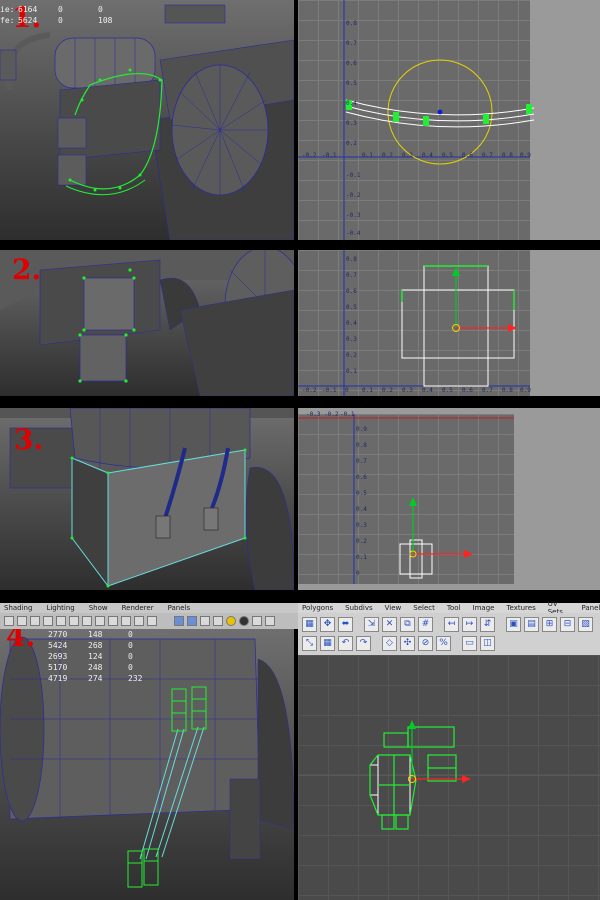 Image resolution: width=600 pixels, height=900 pixels. I want to click on uv-menu-tool: Tool, so click(454, 608).